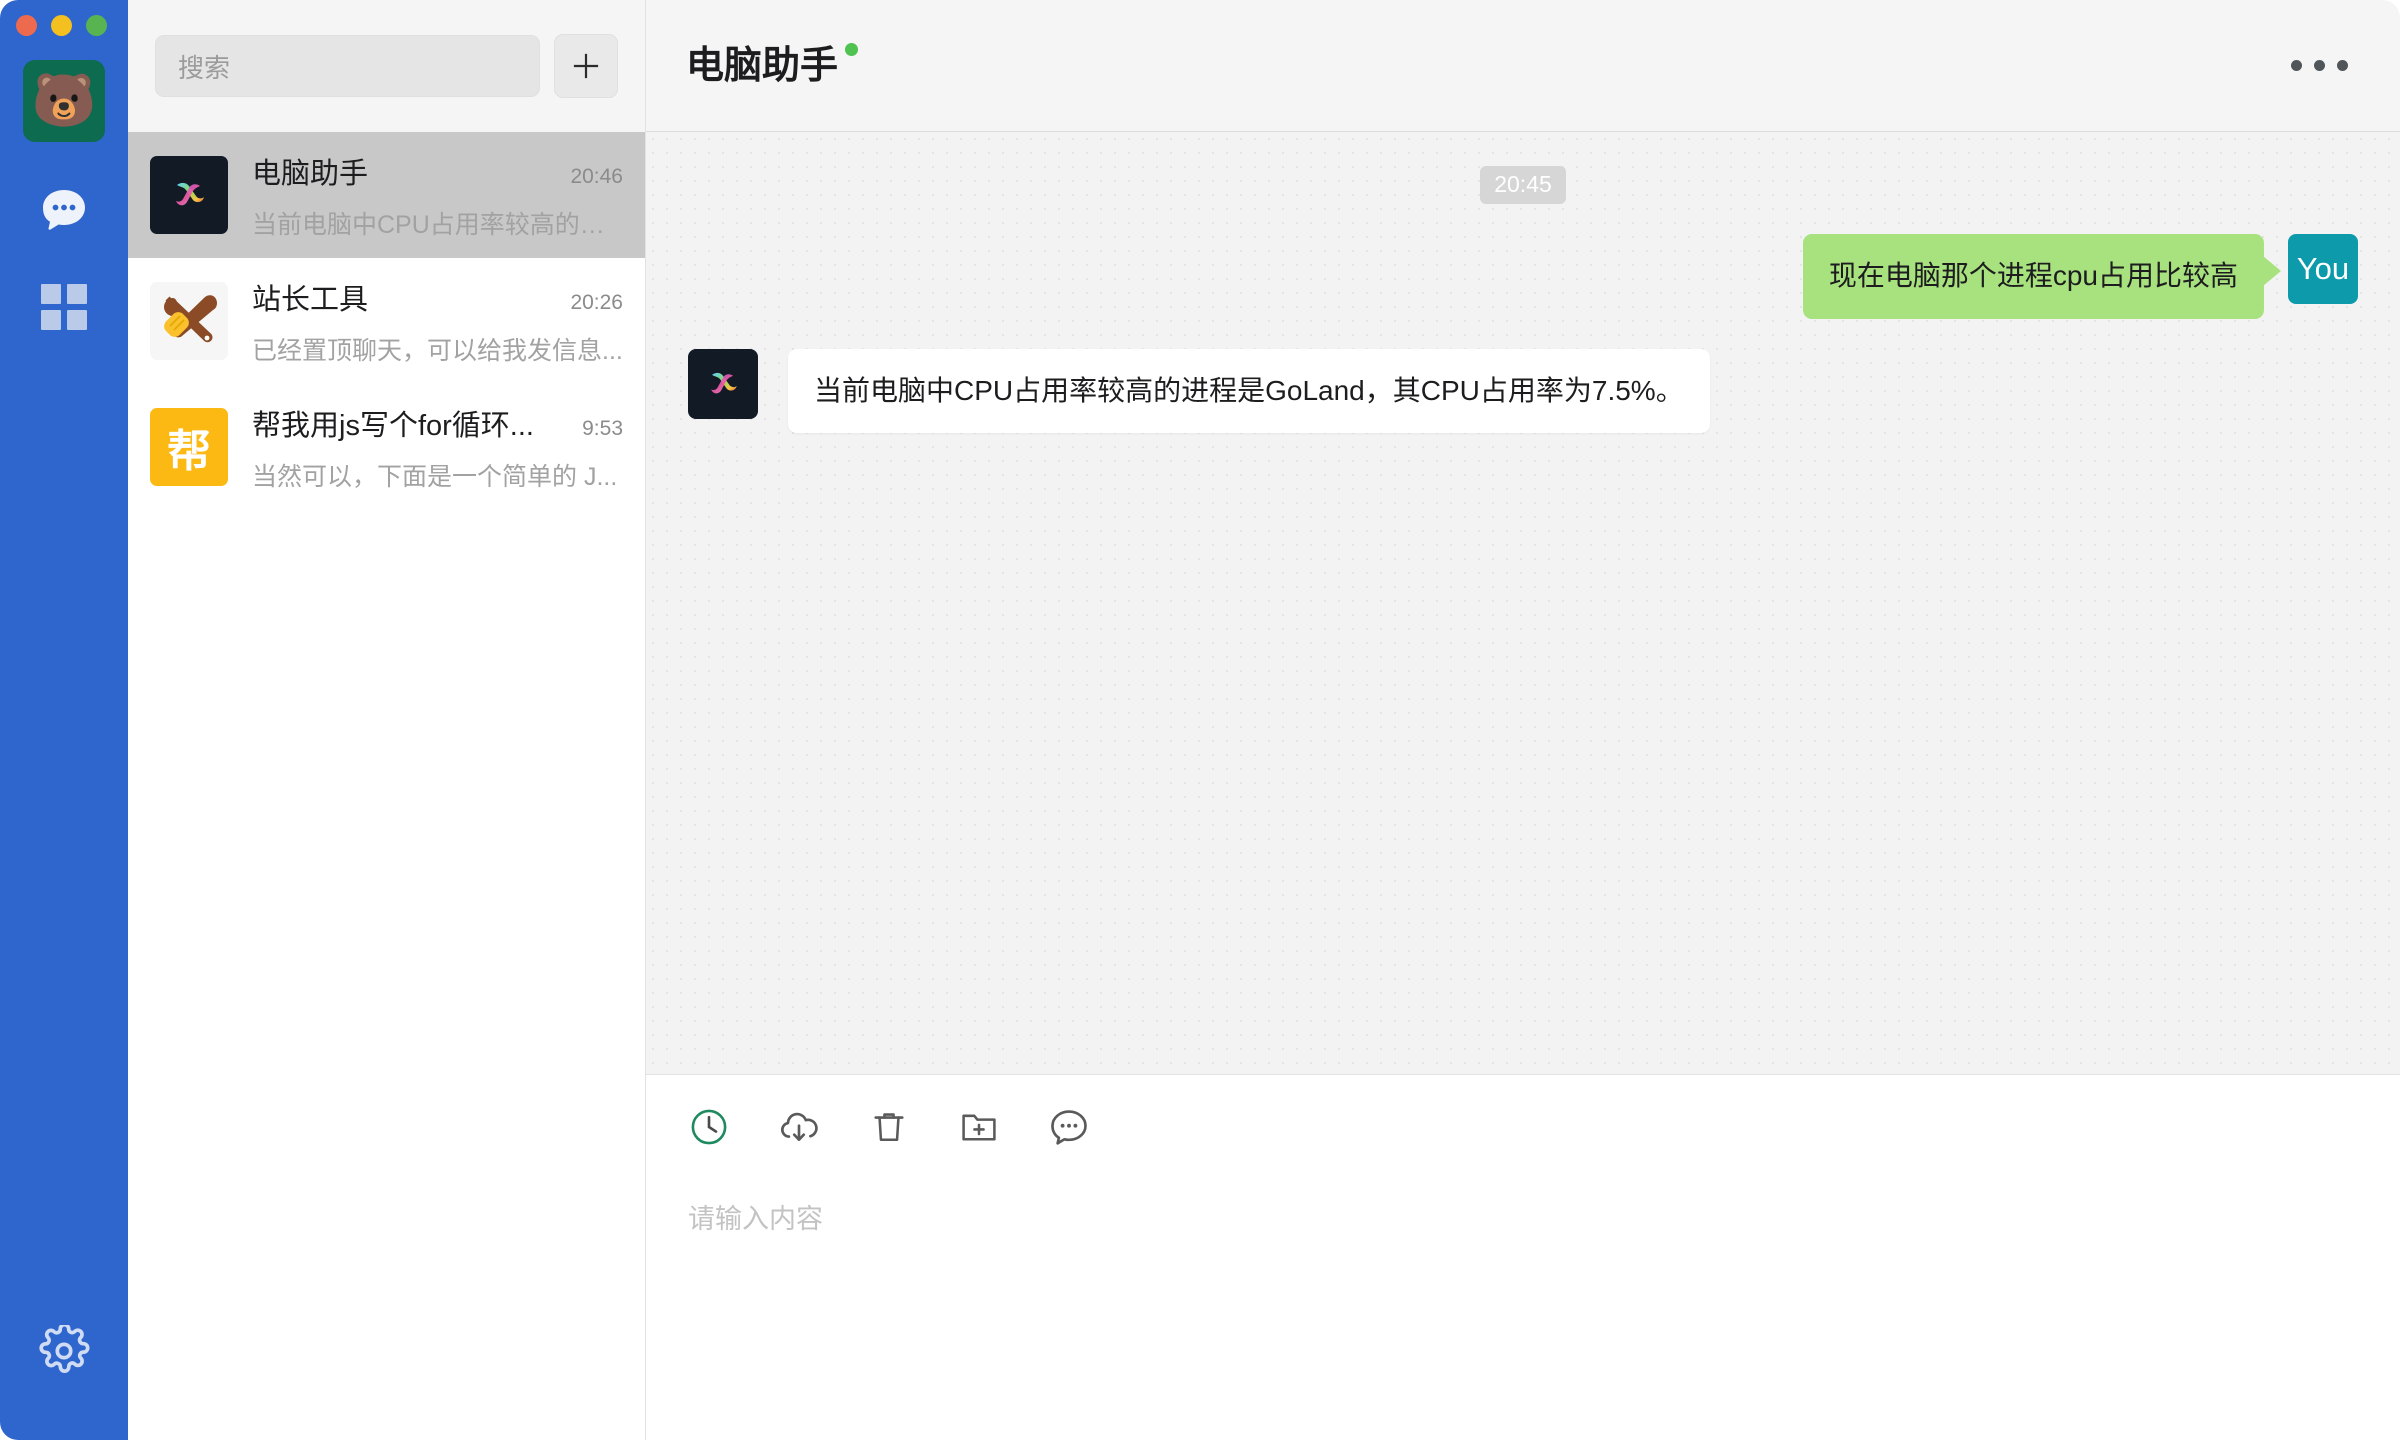 This screenshot has height=1440, width=2400. Describe the element at coordinates (26, 25) in the screenshot. I see `close-window-button` at that location.